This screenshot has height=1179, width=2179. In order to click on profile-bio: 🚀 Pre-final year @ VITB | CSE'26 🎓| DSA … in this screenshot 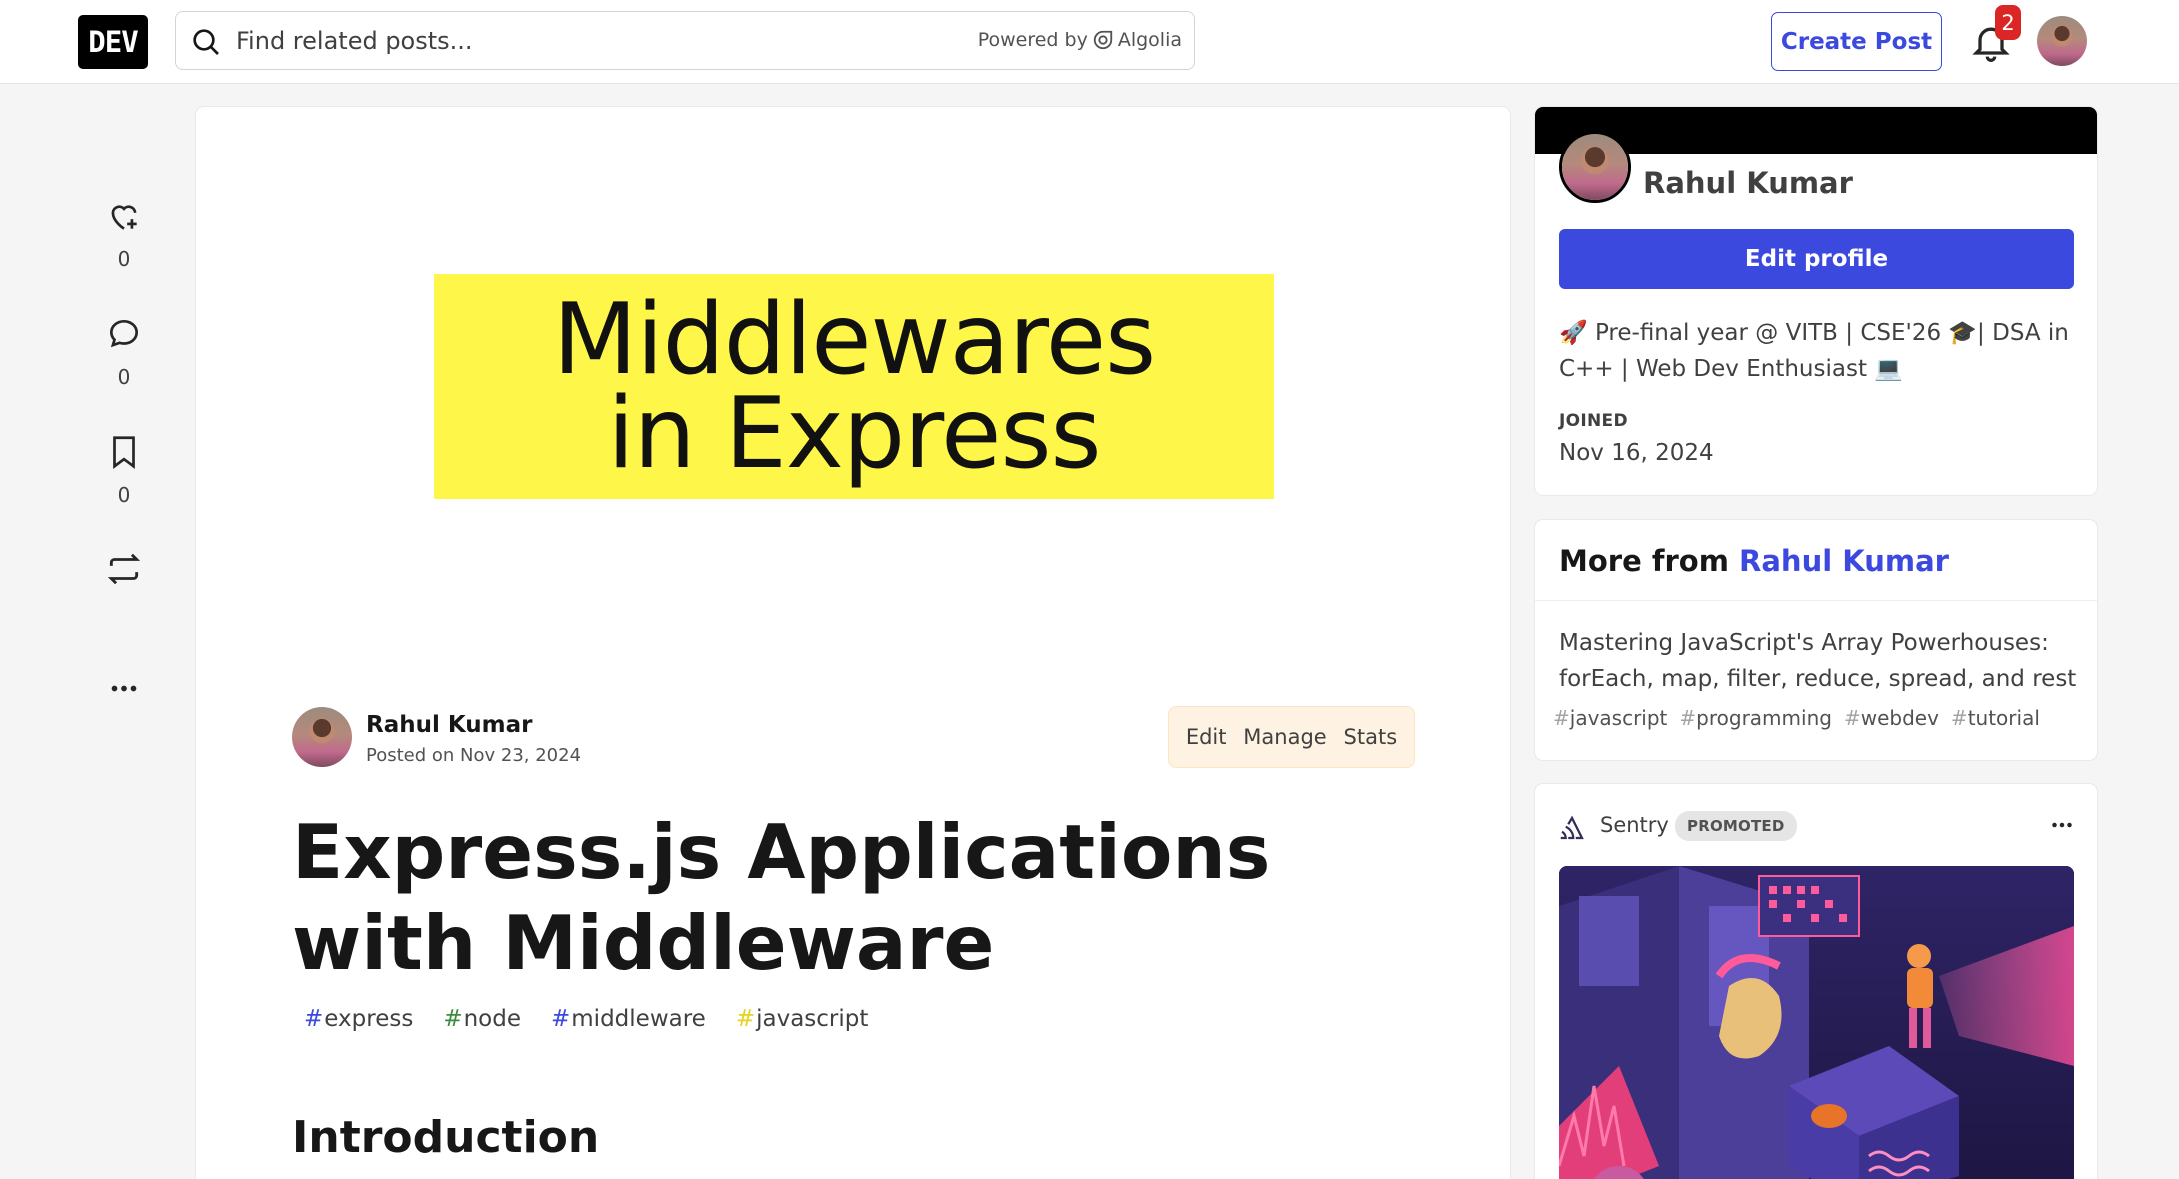, I will do `click(1814, 351)`.